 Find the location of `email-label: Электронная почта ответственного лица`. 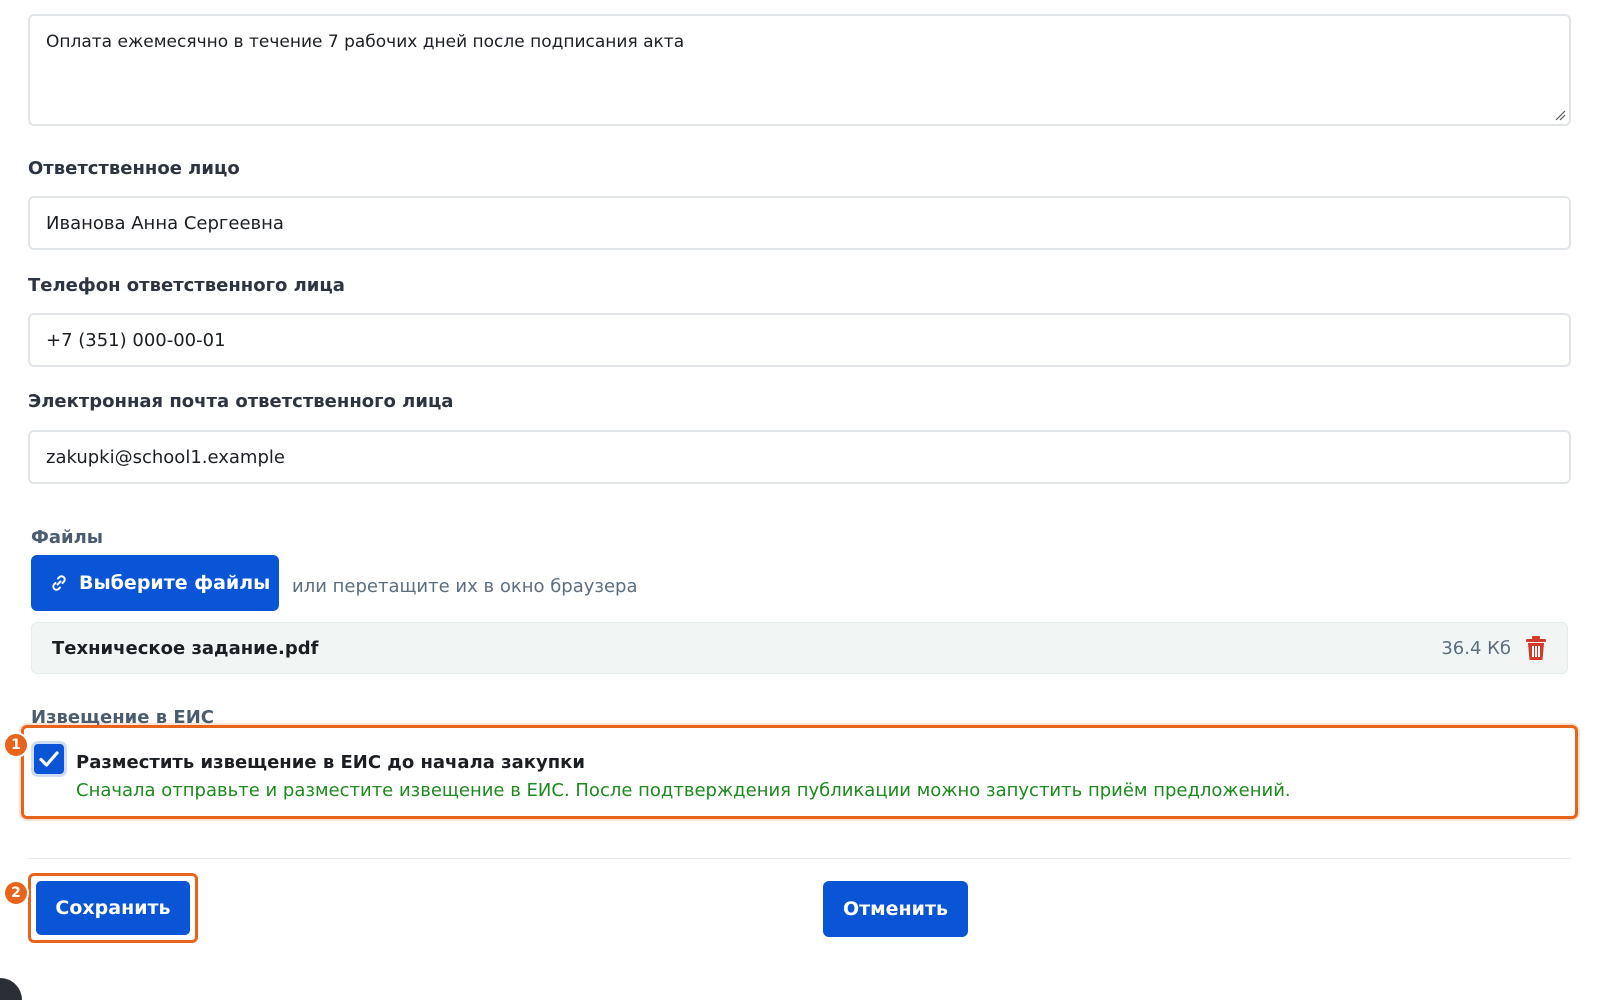

email-label: Электронная почта ответственного лица is located at coordinates (241, 401).